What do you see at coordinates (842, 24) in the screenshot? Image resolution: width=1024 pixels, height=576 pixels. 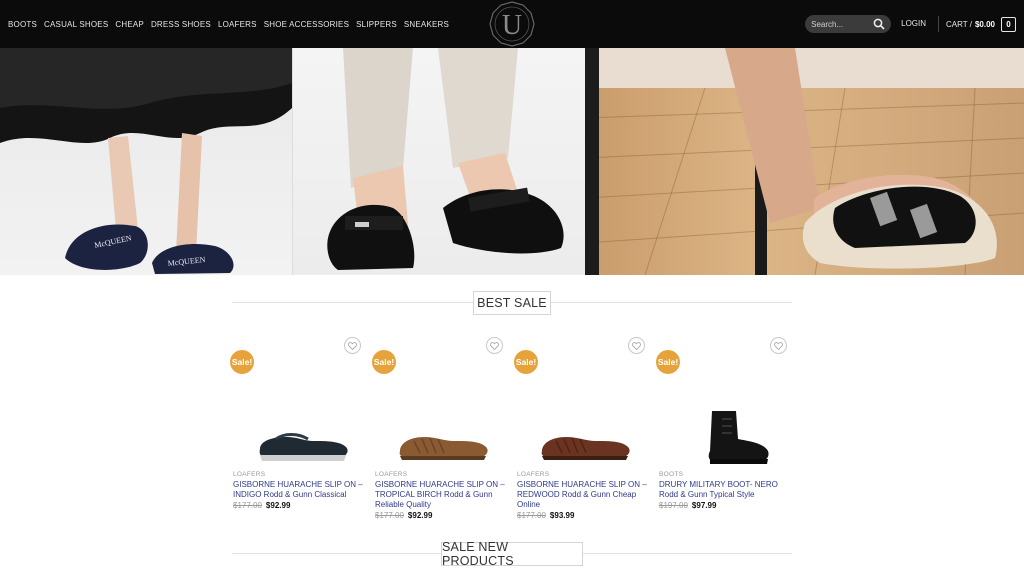 I see `search-input` at bounding box center [842, 24].